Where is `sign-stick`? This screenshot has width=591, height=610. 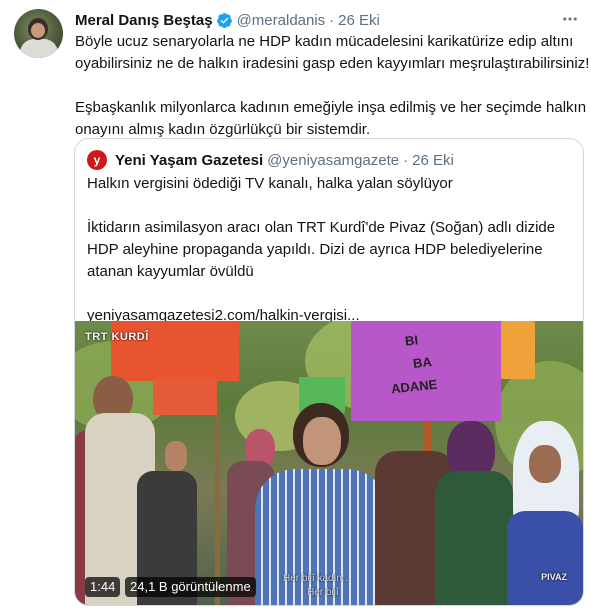 sign-stick is located at coordinates (217, 503).